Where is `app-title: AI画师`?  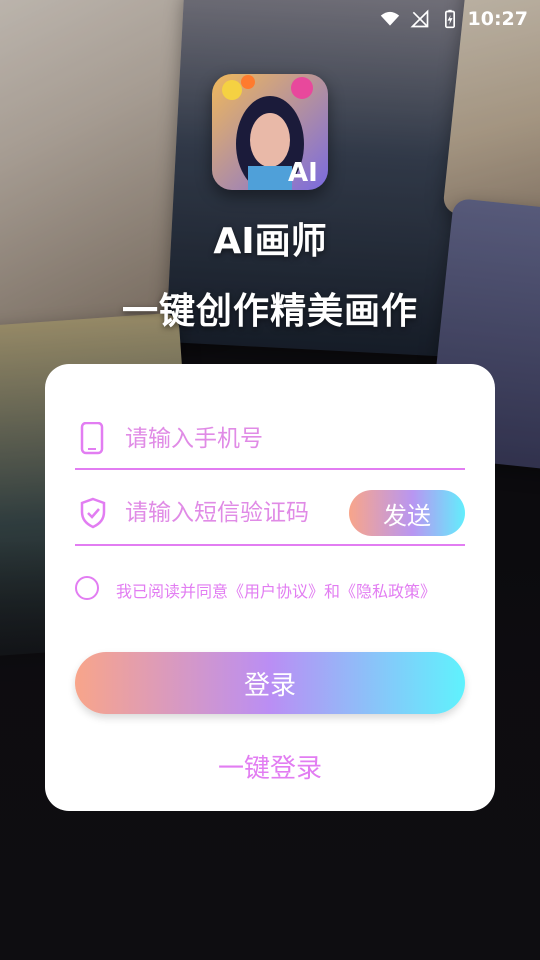
app-title: AI画师 is located at coordinates (270, 241).